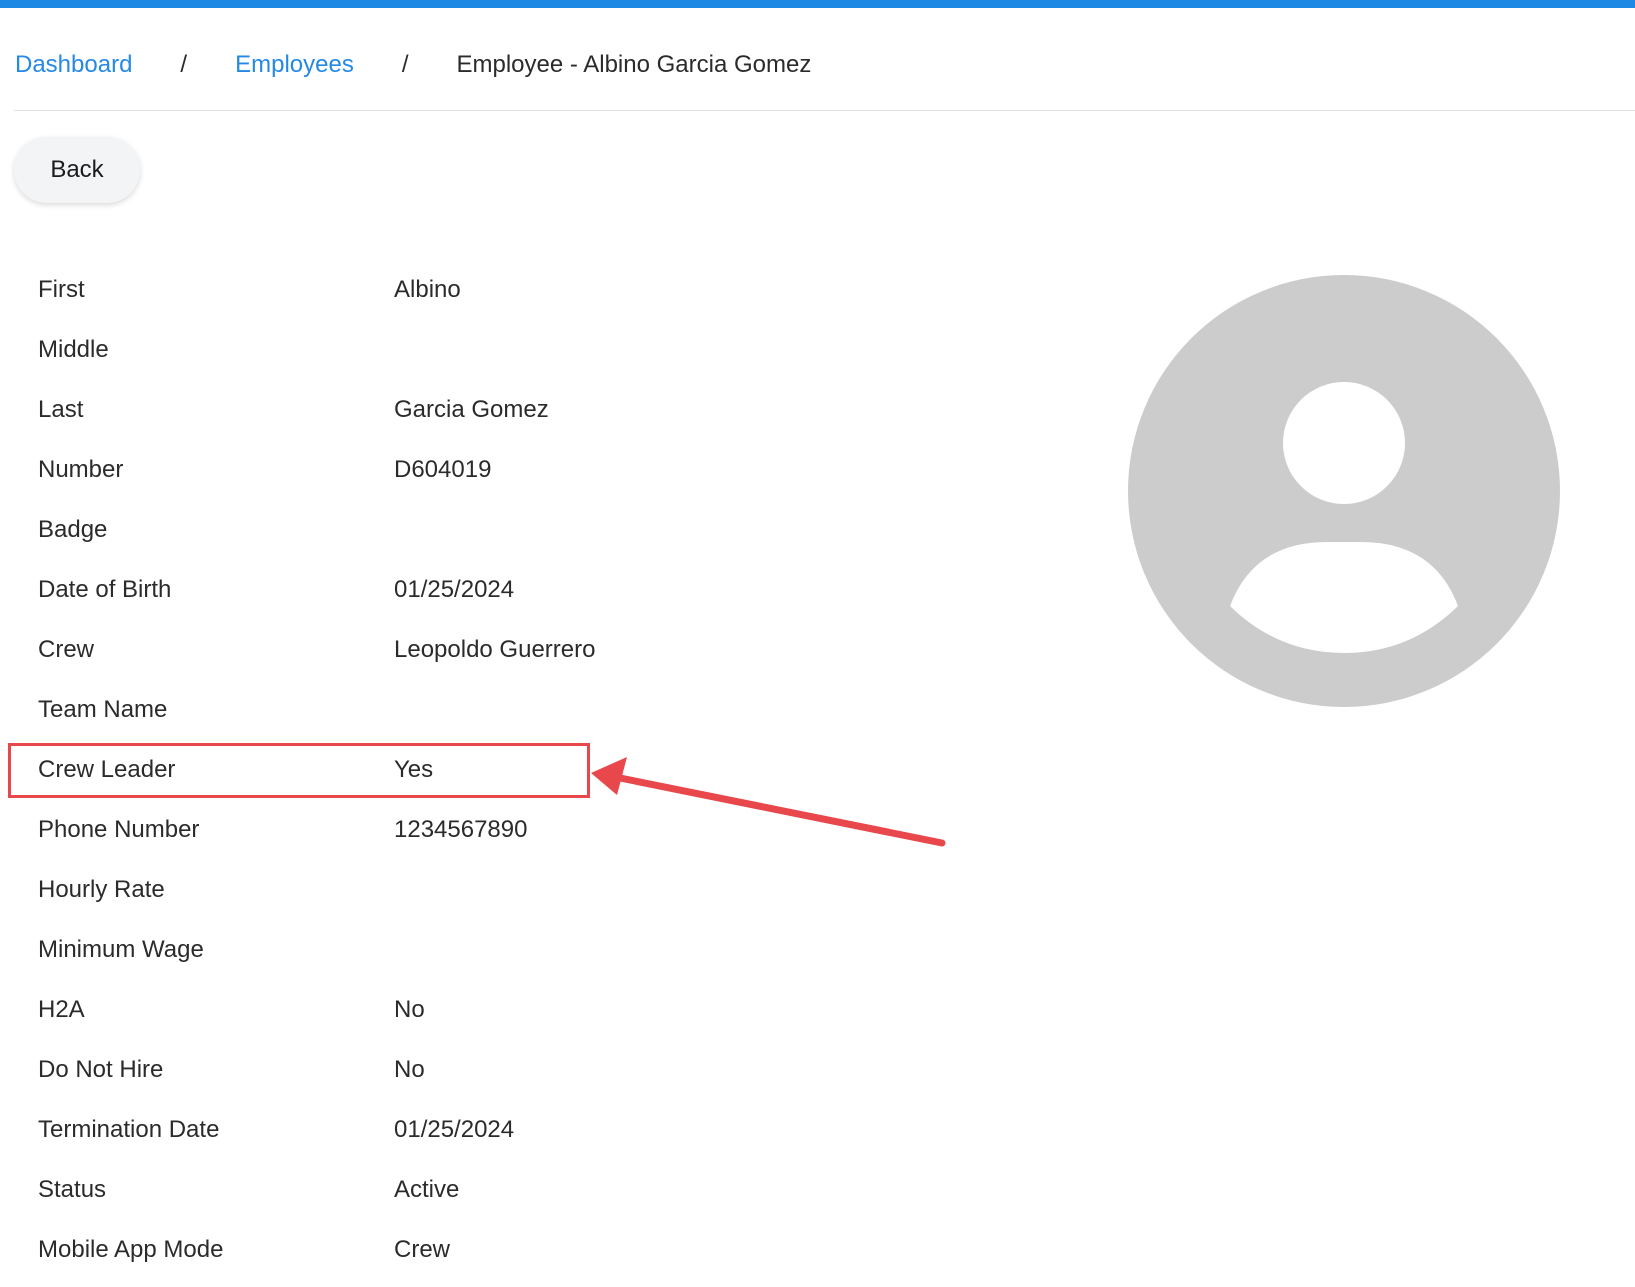 The height and width of the screenshot is (1287, 1635). What do you see at coordinates (73, 529) in the screenshot?
I see `field-label: Badge` at bounding box center [73, 529].